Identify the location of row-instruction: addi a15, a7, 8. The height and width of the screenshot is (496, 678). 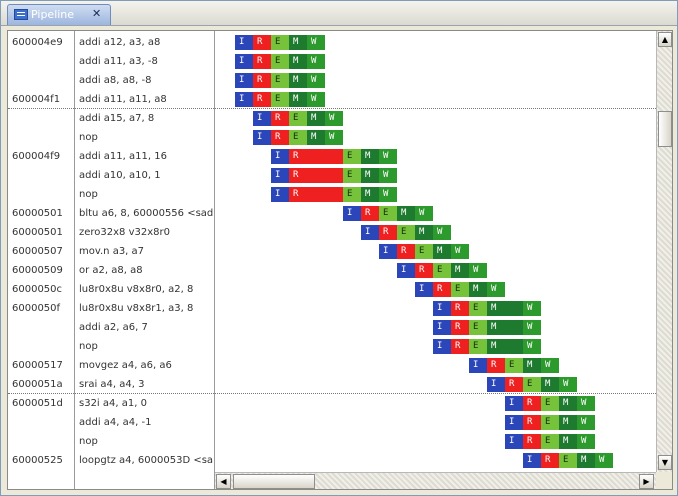
(146, 118).